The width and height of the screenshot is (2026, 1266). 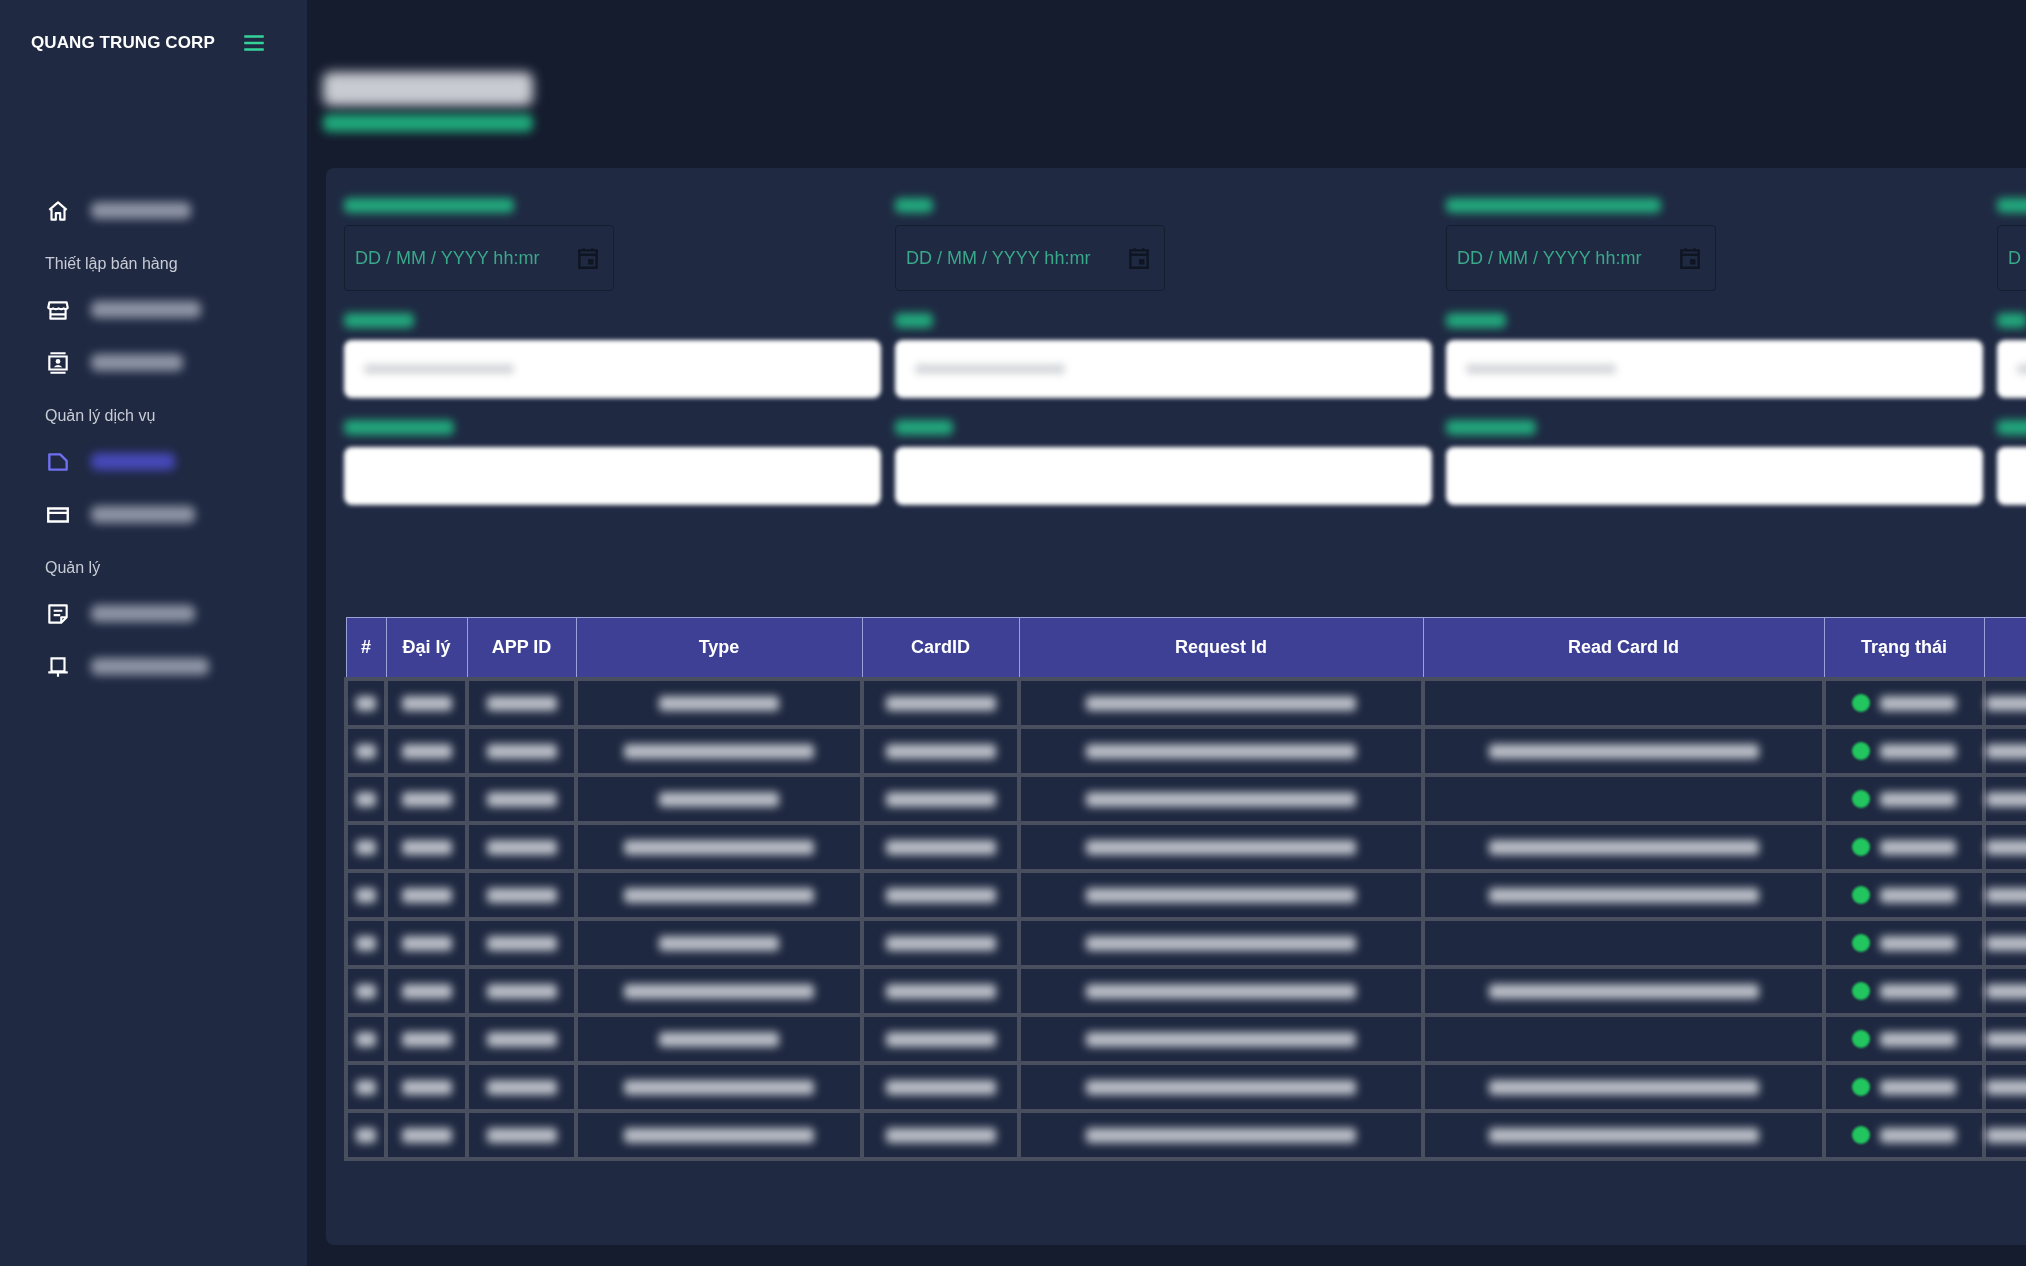 I want to click on column-header: APP ID, so click(x=521, y=648).